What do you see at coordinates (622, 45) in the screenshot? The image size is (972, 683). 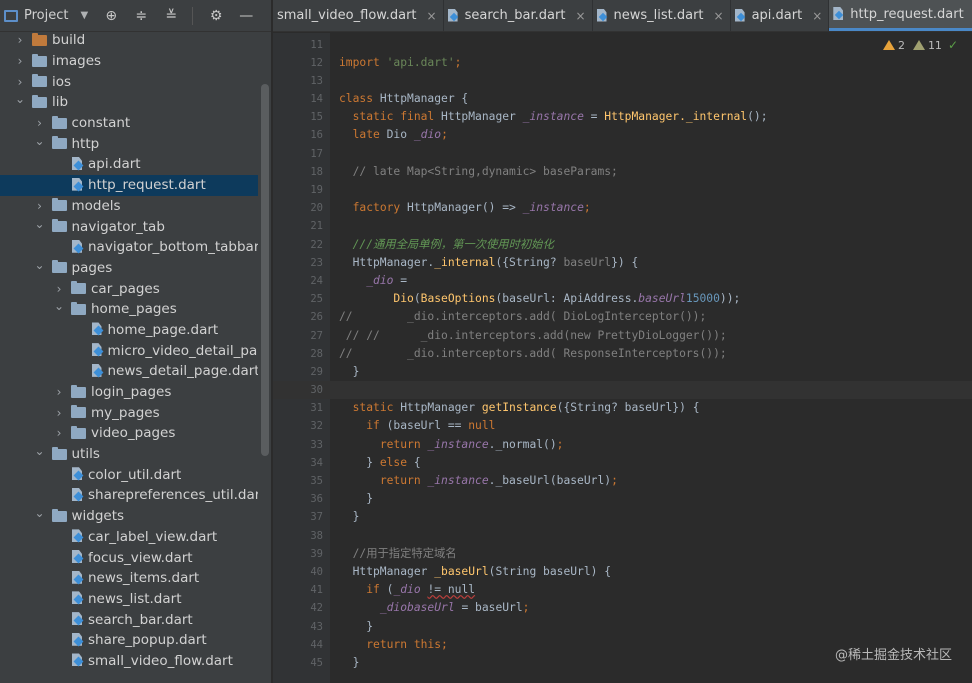 I see `code-line: 11` at bounding box center [622, 45].